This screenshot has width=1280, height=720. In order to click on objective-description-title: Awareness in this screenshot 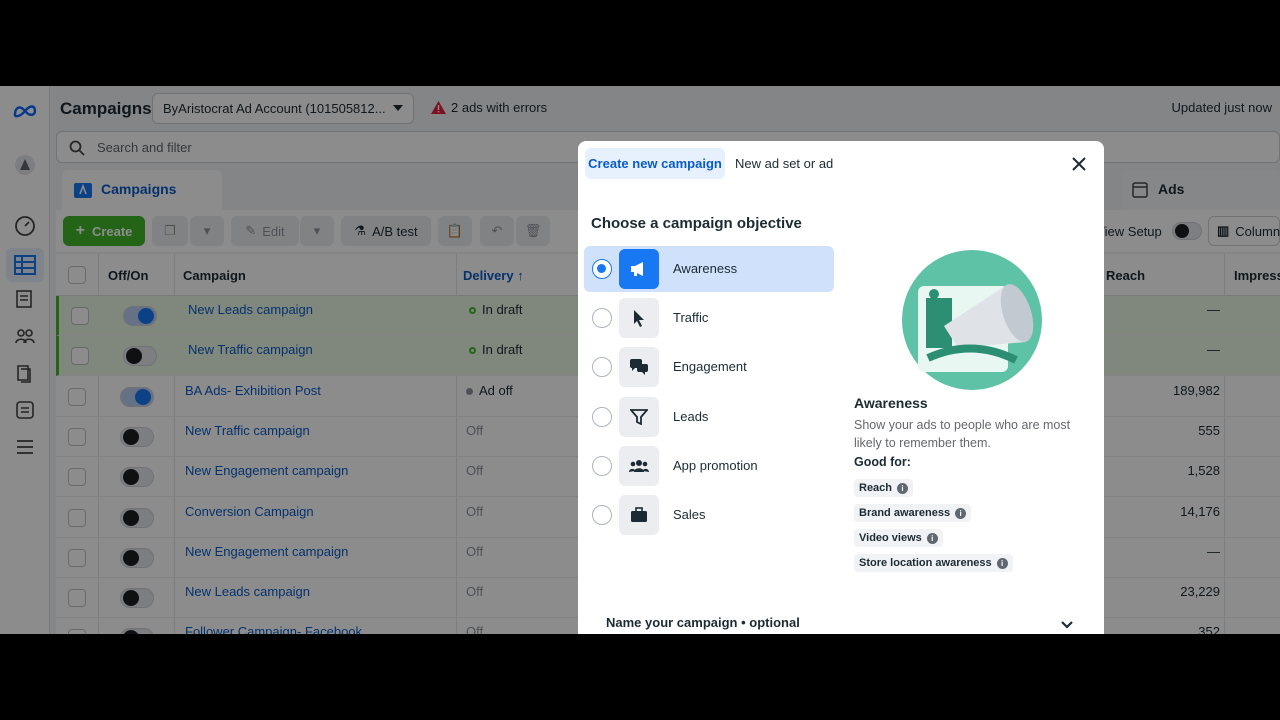, I will do `click(891, 403)`.